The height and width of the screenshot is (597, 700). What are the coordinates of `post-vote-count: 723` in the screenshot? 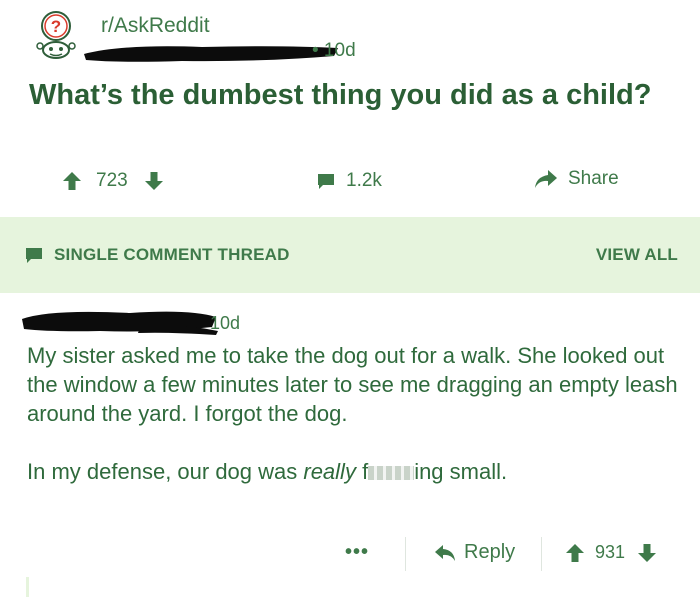 It's located at (112, 180).